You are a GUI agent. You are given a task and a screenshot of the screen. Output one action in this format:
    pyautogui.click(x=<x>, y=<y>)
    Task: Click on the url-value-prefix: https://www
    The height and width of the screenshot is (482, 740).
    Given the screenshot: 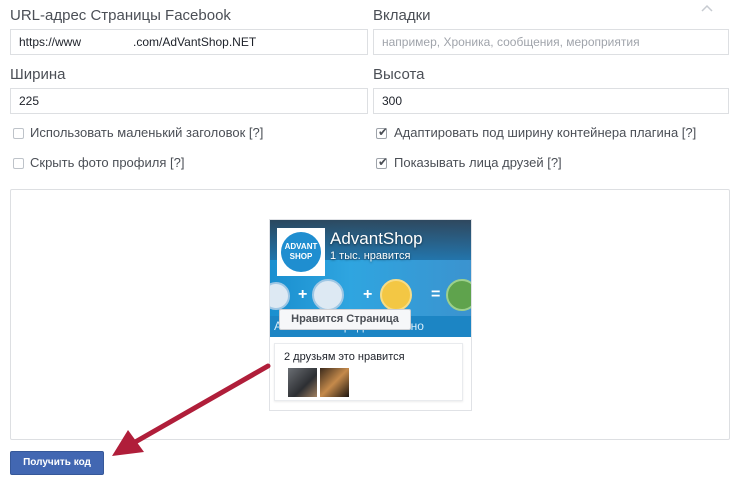 What is the action you would take?
    pyautogui.click(x=50, y=42)
    